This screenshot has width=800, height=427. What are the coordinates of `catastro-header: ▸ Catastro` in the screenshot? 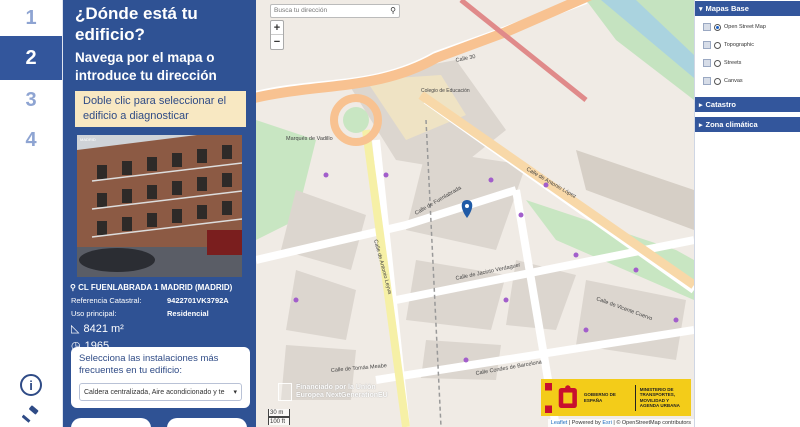 It's located at (747, 104).